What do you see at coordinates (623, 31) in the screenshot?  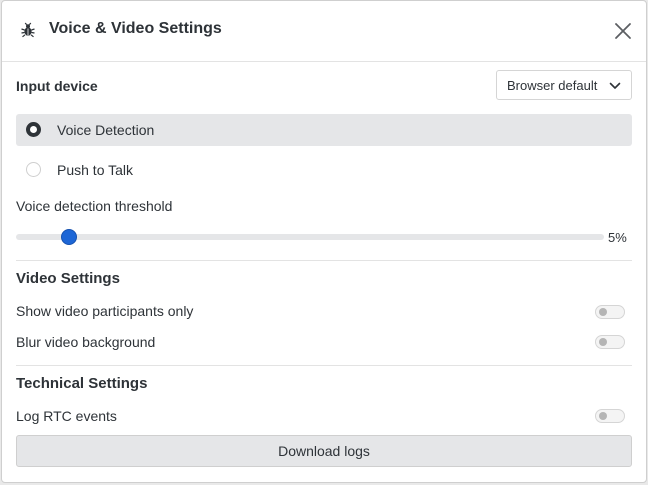 I see `close-icon` at bounding box center [623, 31].